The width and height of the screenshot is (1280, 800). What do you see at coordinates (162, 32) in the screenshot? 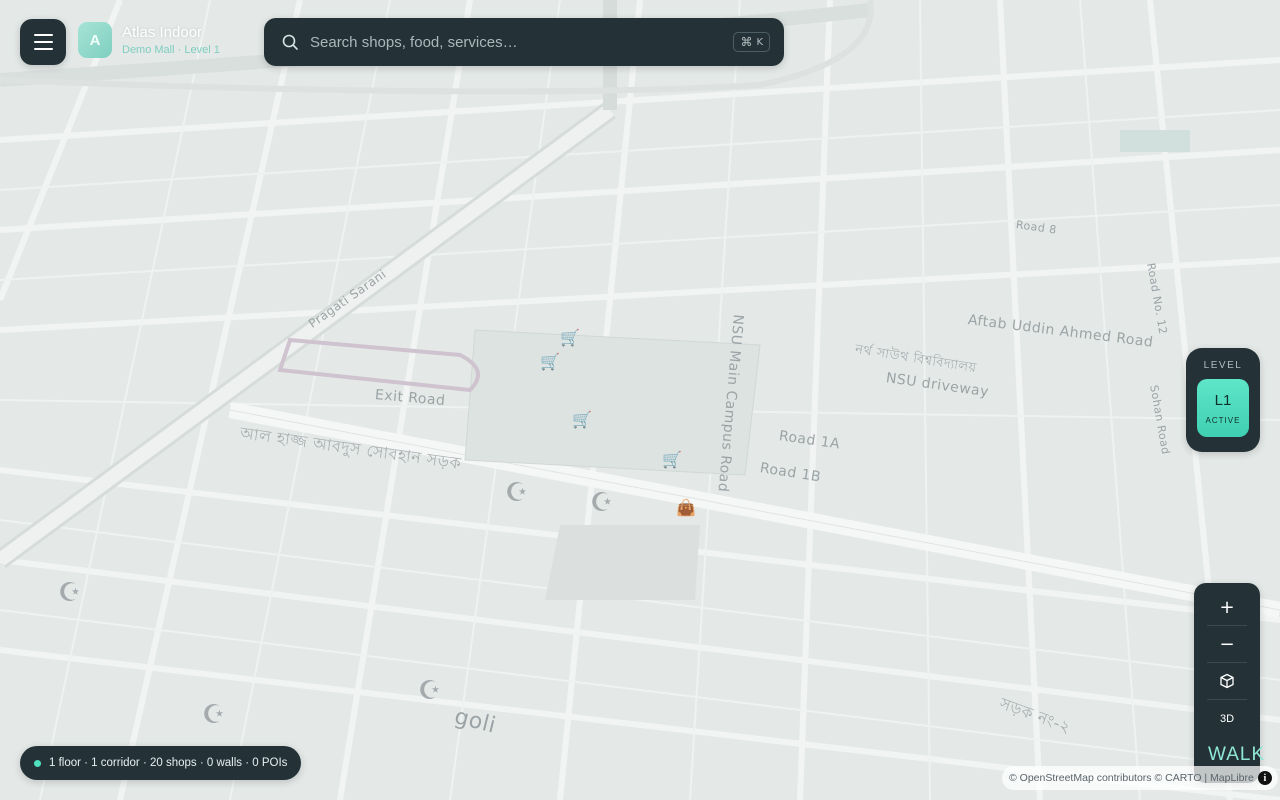
I see `app-title: Atlas Indoor` at bounding box center [162, 32].